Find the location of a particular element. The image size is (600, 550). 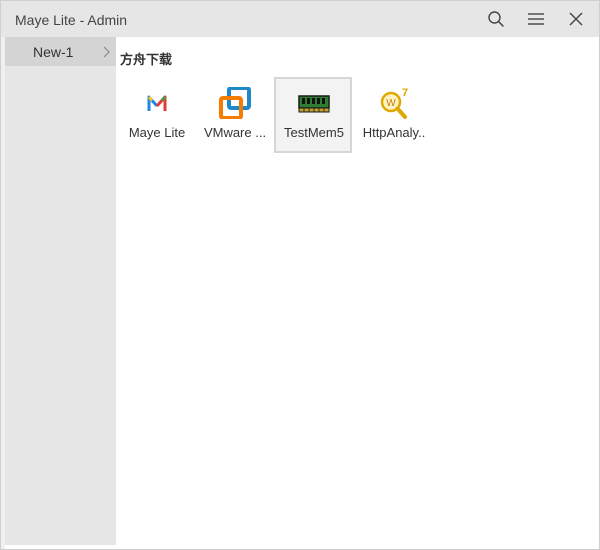

vmware-icon is located at coordinates (235, 103).